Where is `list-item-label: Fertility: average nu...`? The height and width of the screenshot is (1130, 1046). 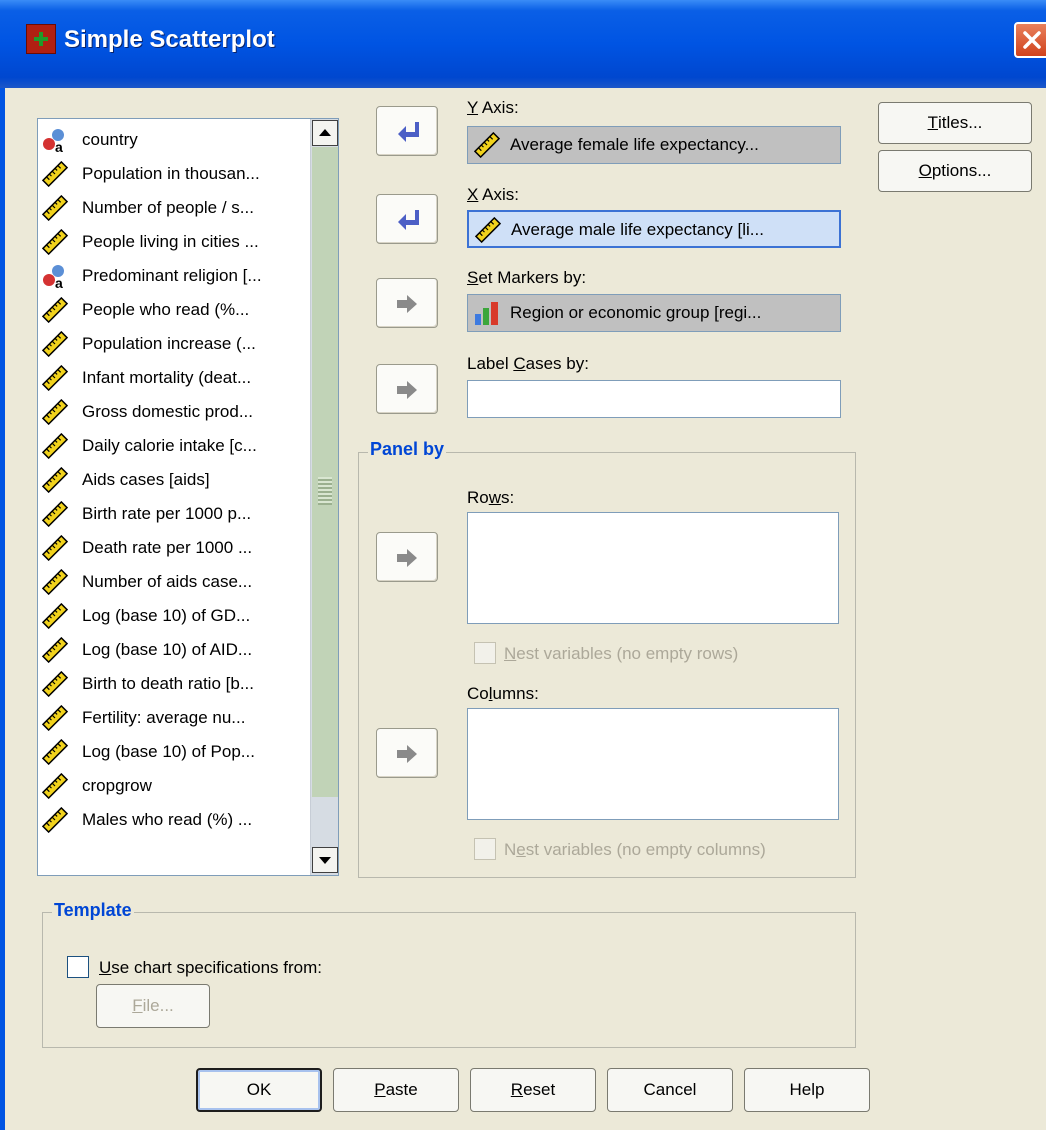
list-item-label: Fertility: average nu... is located at coordinates (164, 717).